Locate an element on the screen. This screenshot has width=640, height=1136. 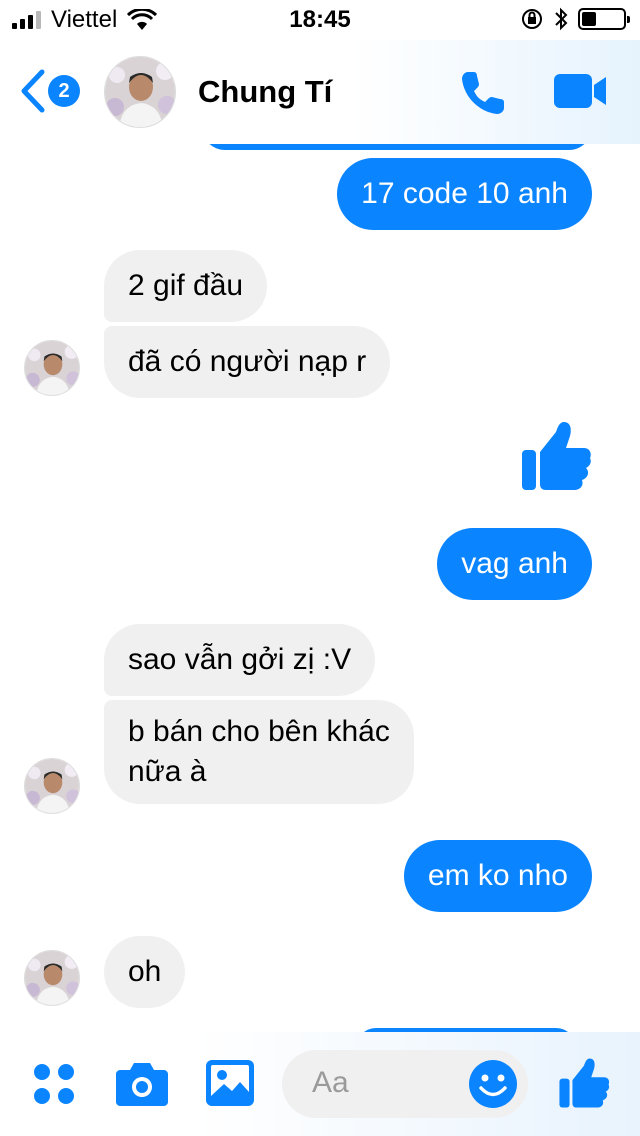
message-composer: Aa is located at coordinates (320, 1084).